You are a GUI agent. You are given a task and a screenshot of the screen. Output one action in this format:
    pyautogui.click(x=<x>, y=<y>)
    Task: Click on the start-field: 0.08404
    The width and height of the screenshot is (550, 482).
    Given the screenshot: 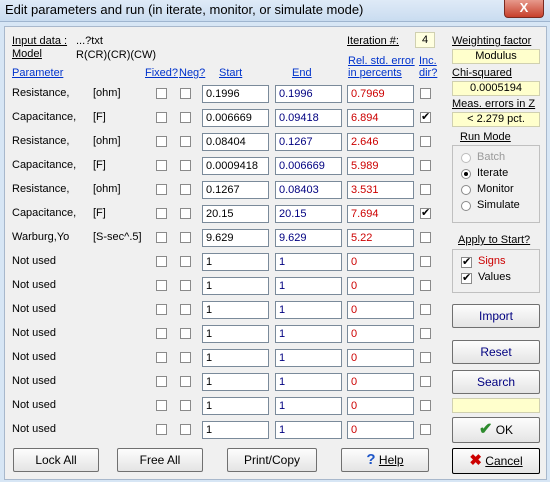 What is the action you would take?
    pyautogui.click(x=235, y=142)
    